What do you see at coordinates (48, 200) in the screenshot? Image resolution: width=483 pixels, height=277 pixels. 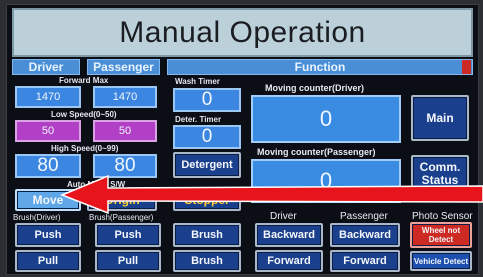 I see `move-button: Move` at bounding box center [48, 200].